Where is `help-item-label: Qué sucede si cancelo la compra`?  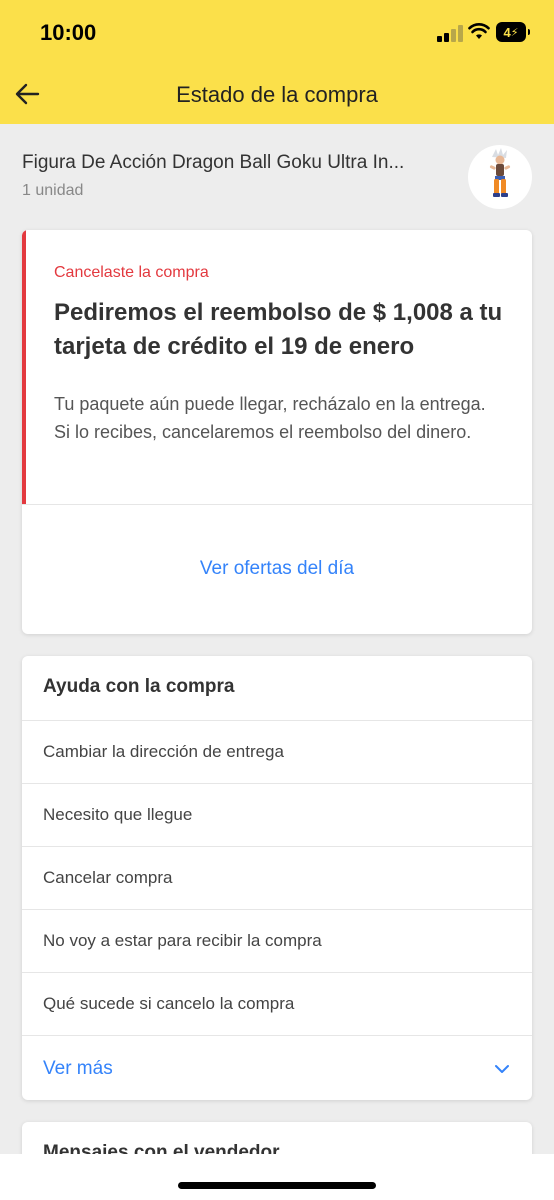 help-item-label: Qué sucede si cancelo la compra is located at coordinates (169, 1003).